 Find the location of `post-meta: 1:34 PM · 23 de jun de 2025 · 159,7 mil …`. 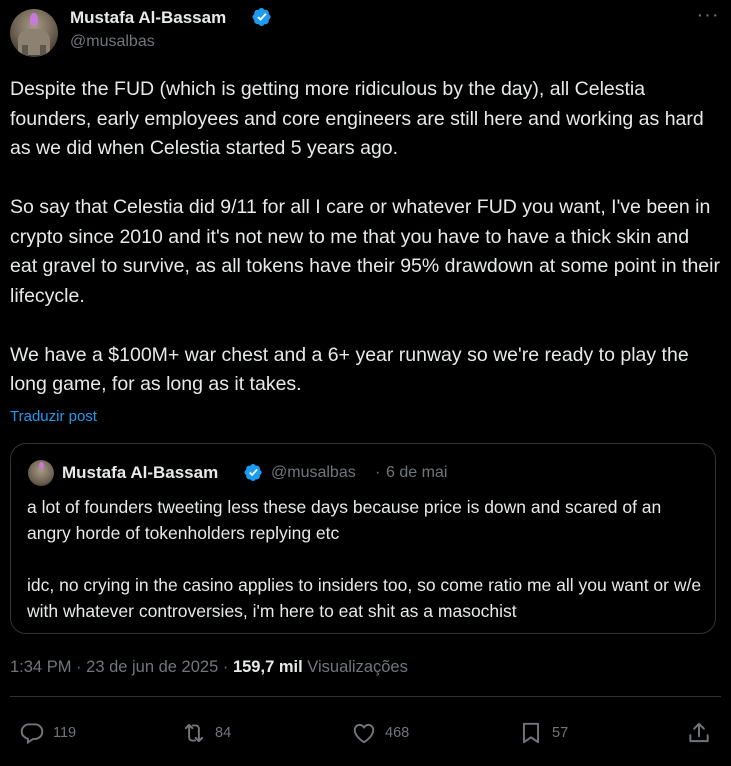

post-meta: 1:34 PM · 23 de jun de 2025 · 159,7 mil … is located at coordinates (209, 667).